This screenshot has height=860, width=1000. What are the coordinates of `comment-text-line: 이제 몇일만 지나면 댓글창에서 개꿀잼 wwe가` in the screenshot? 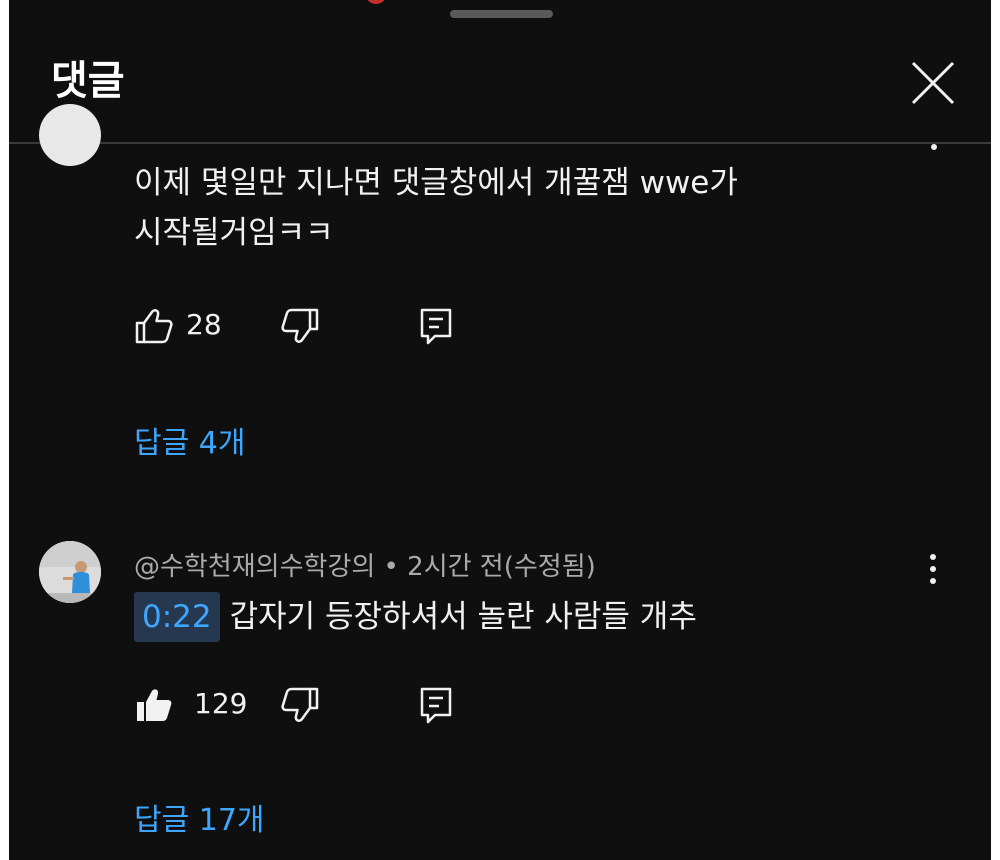 It's located at (436, 183).